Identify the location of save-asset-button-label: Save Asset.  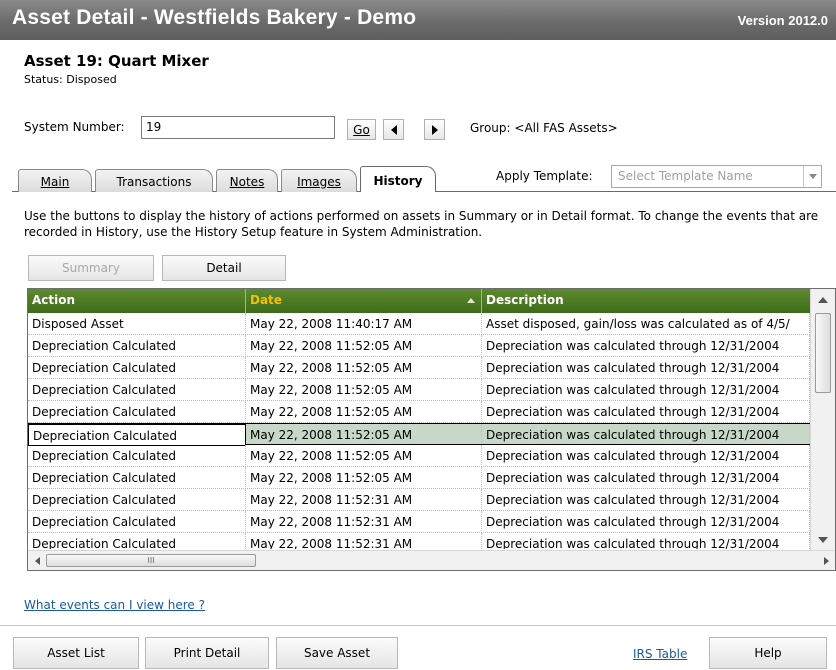
(337, 653).